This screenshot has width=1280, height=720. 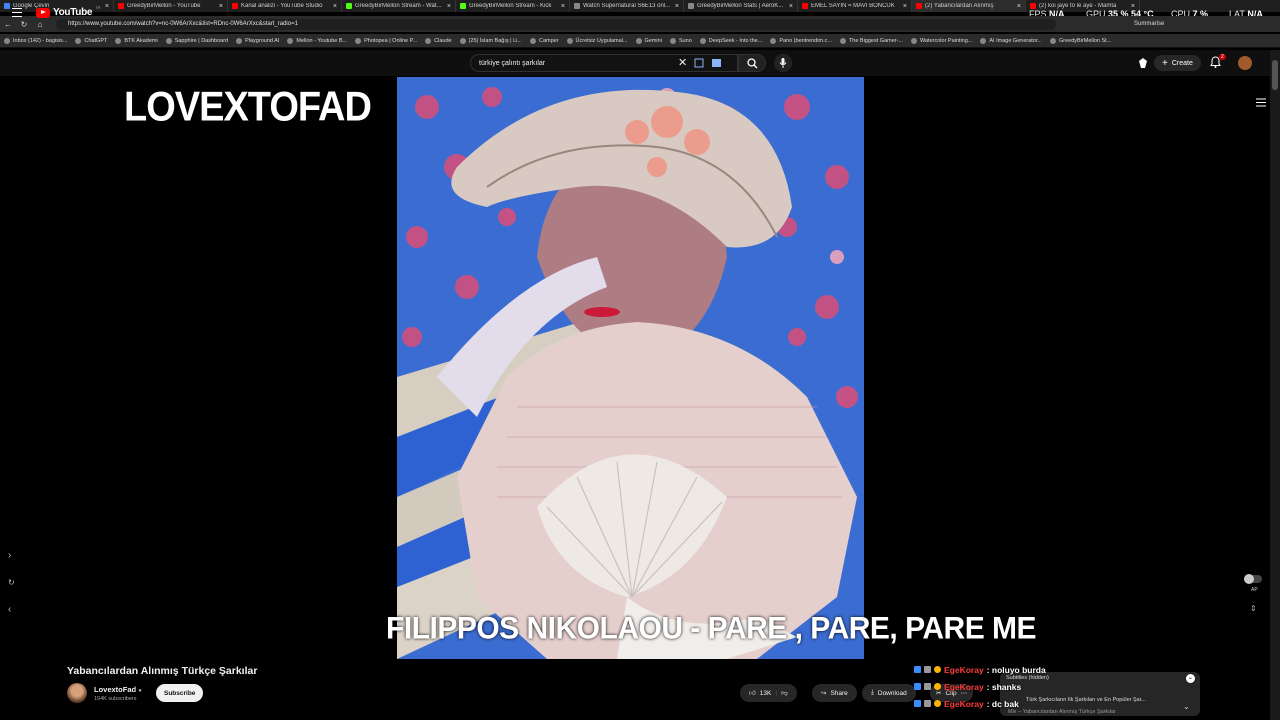 What do you see at coordinates (969, 6) in the screenshot?
I see `browser-tab: (2) Yabancılardan Alınmış ×` at bounding box center [969, 6].